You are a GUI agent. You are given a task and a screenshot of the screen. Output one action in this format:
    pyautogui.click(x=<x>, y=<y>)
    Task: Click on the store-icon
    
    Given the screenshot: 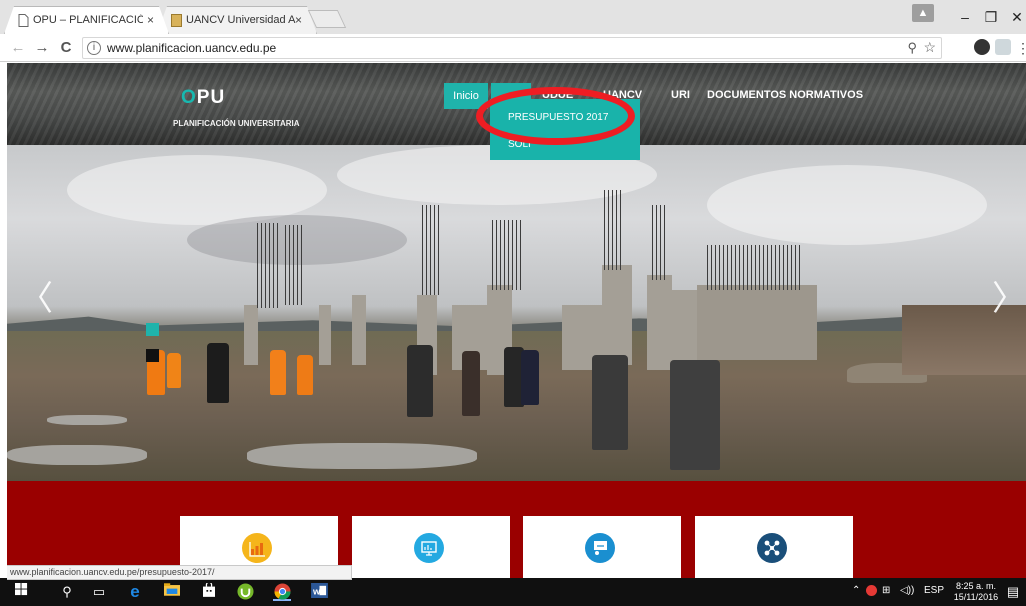 What is the action you would take?
    pyautogui.click(x=209, y=591)
    